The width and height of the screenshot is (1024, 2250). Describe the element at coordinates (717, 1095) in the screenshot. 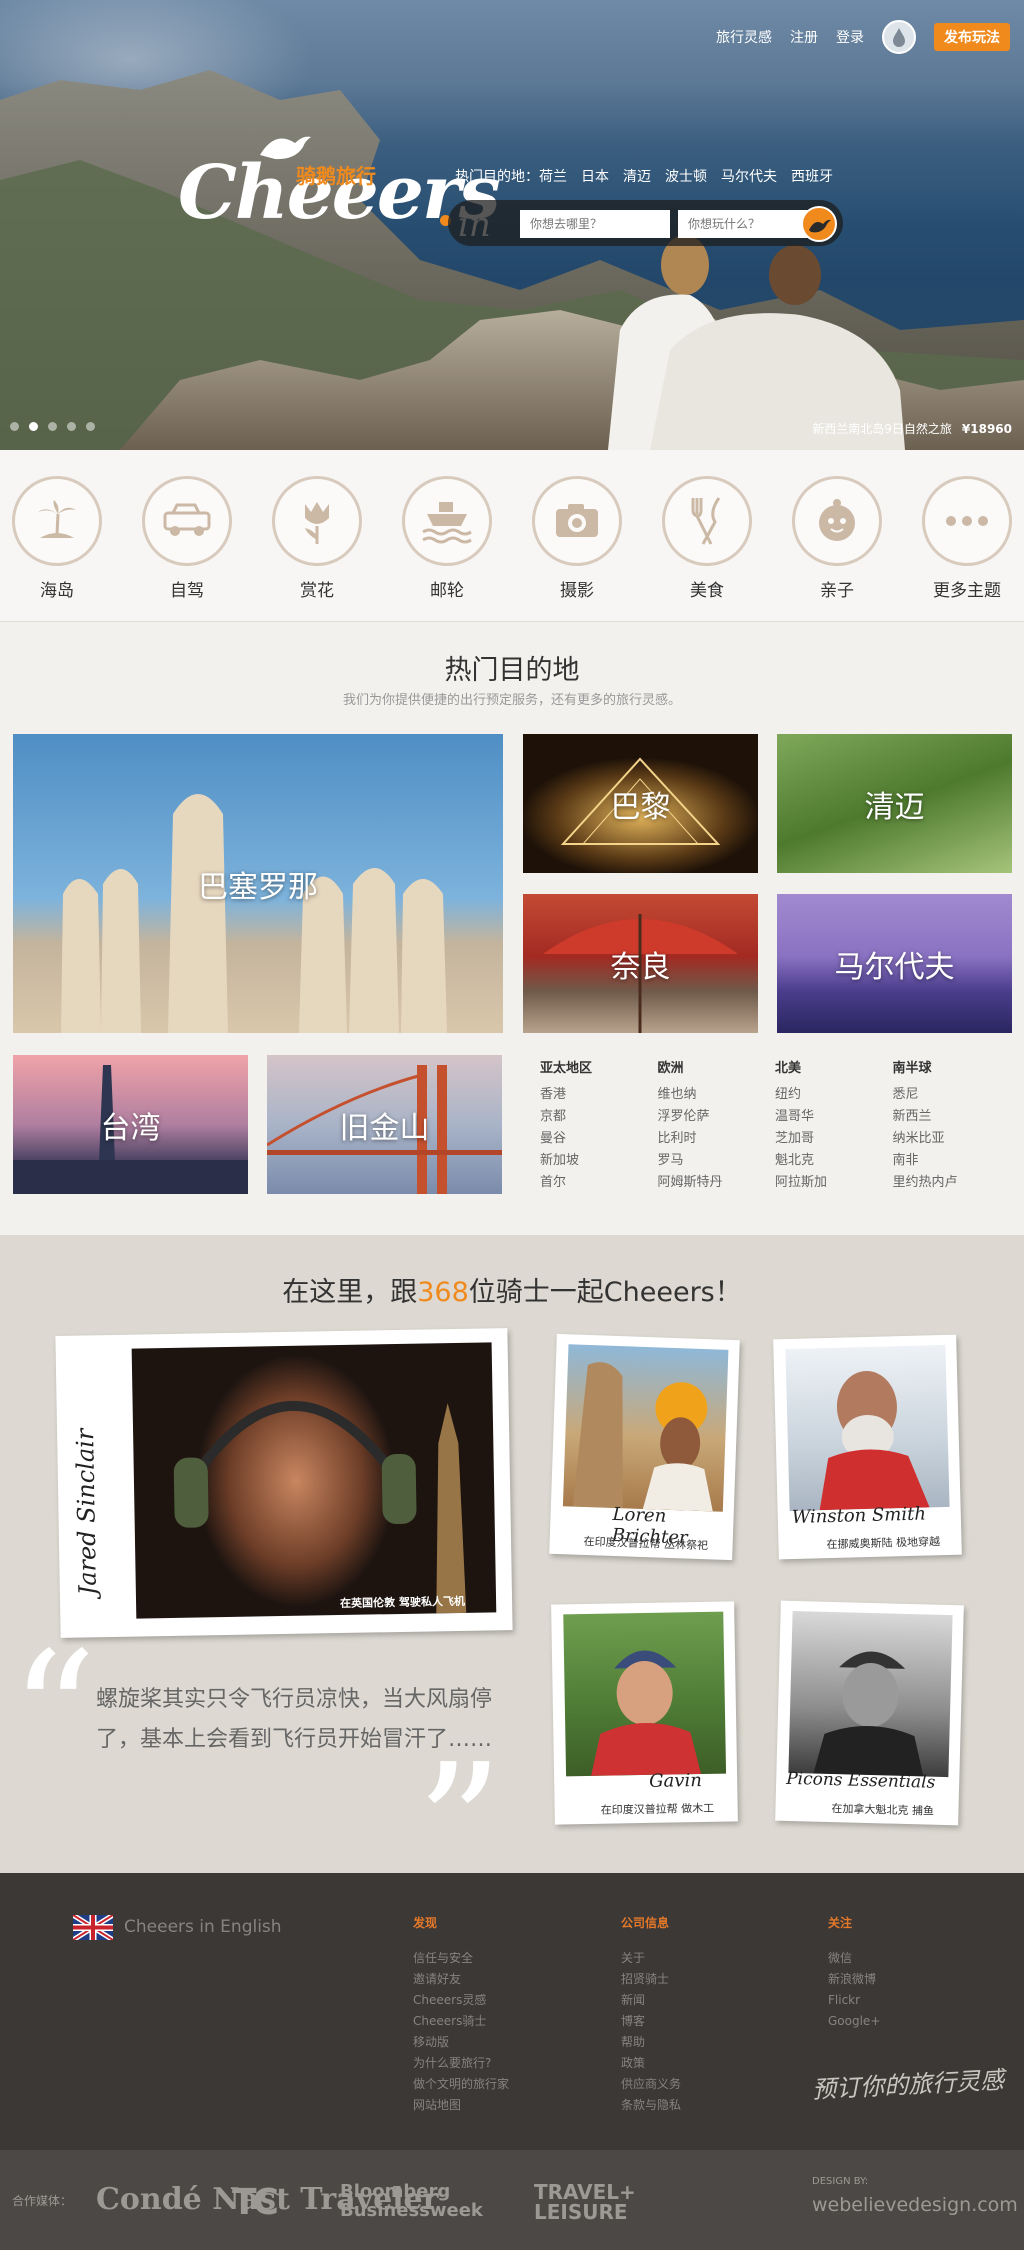

I see `city-link: 维也纳` at that location.